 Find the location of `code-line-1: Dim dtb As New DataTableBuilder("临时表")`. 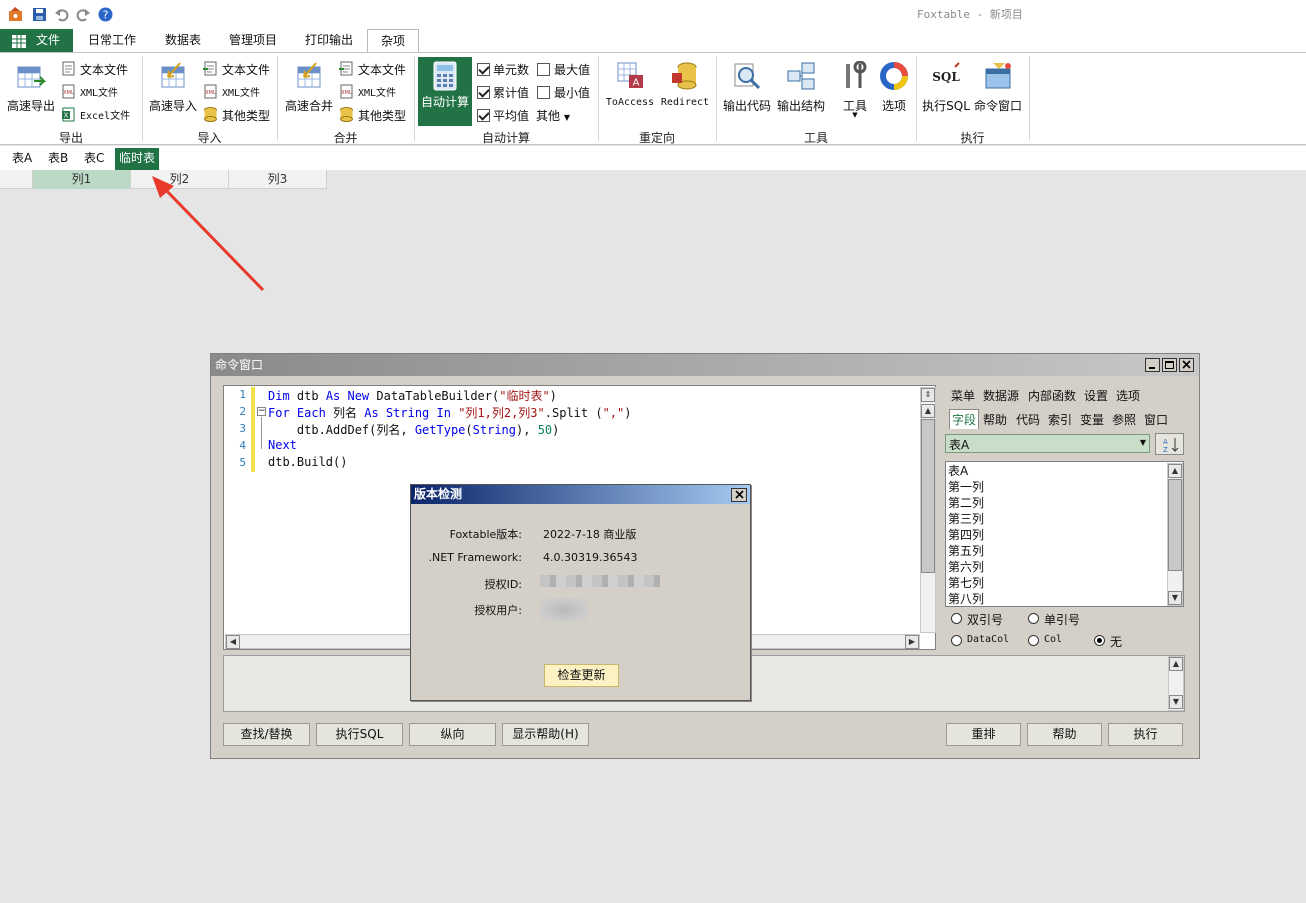

code-line-1: Dim dtb As New DataTableBuilder("临时表") is located at coordinates (412, 395).